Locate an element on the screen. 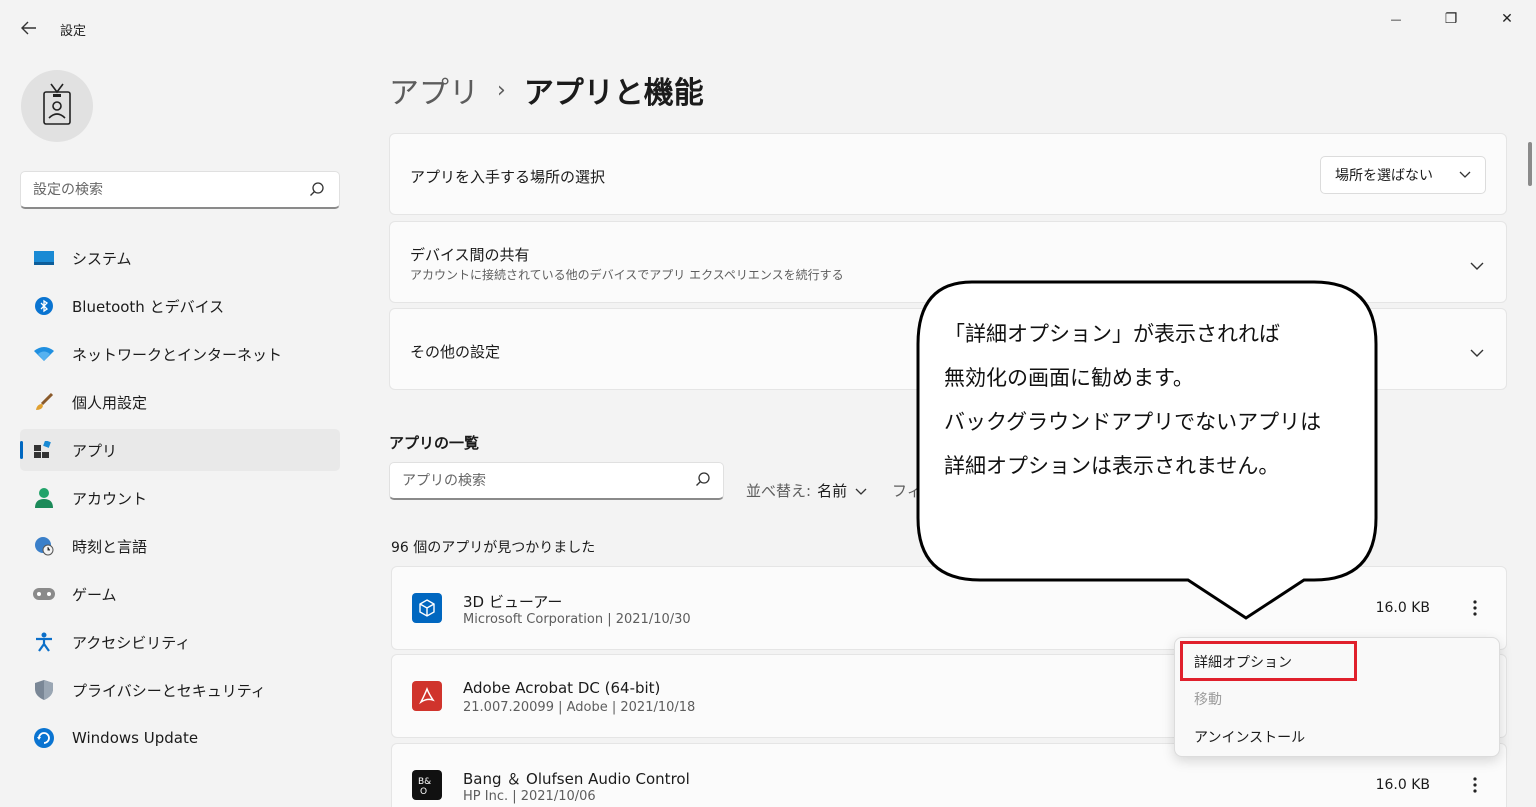 This screenshot has width=1536, height=807. menu-item-uninstall: アンインストール is located at coordinates (1249, 737).